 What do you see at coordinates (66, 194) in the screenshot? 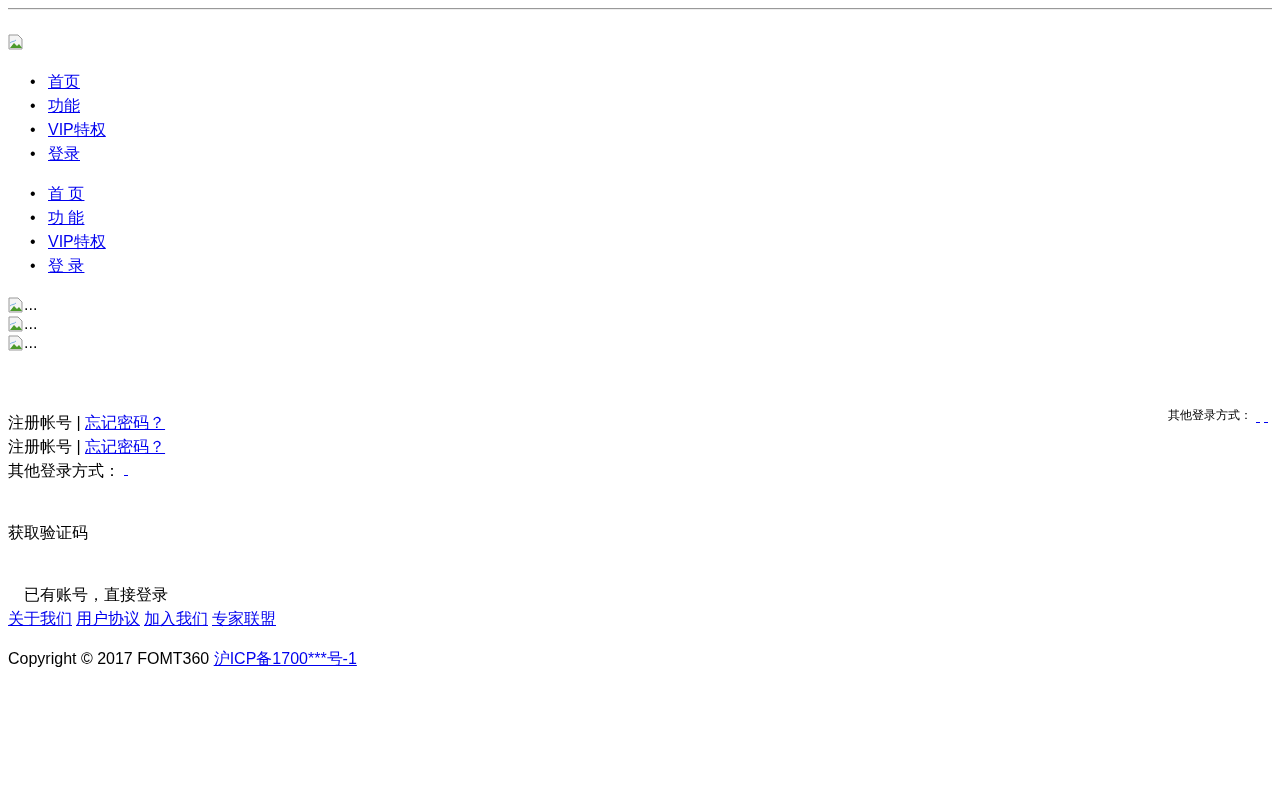
I see `nav-link: 首 页` at bounding box center [66, 194].